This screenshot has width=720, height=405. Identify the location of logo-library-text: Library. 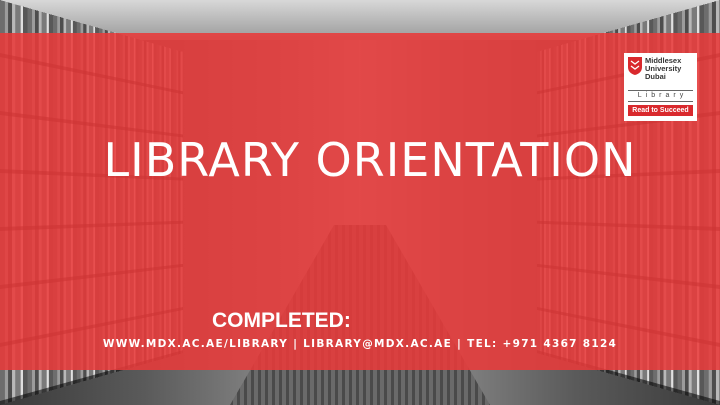
(660, 96).